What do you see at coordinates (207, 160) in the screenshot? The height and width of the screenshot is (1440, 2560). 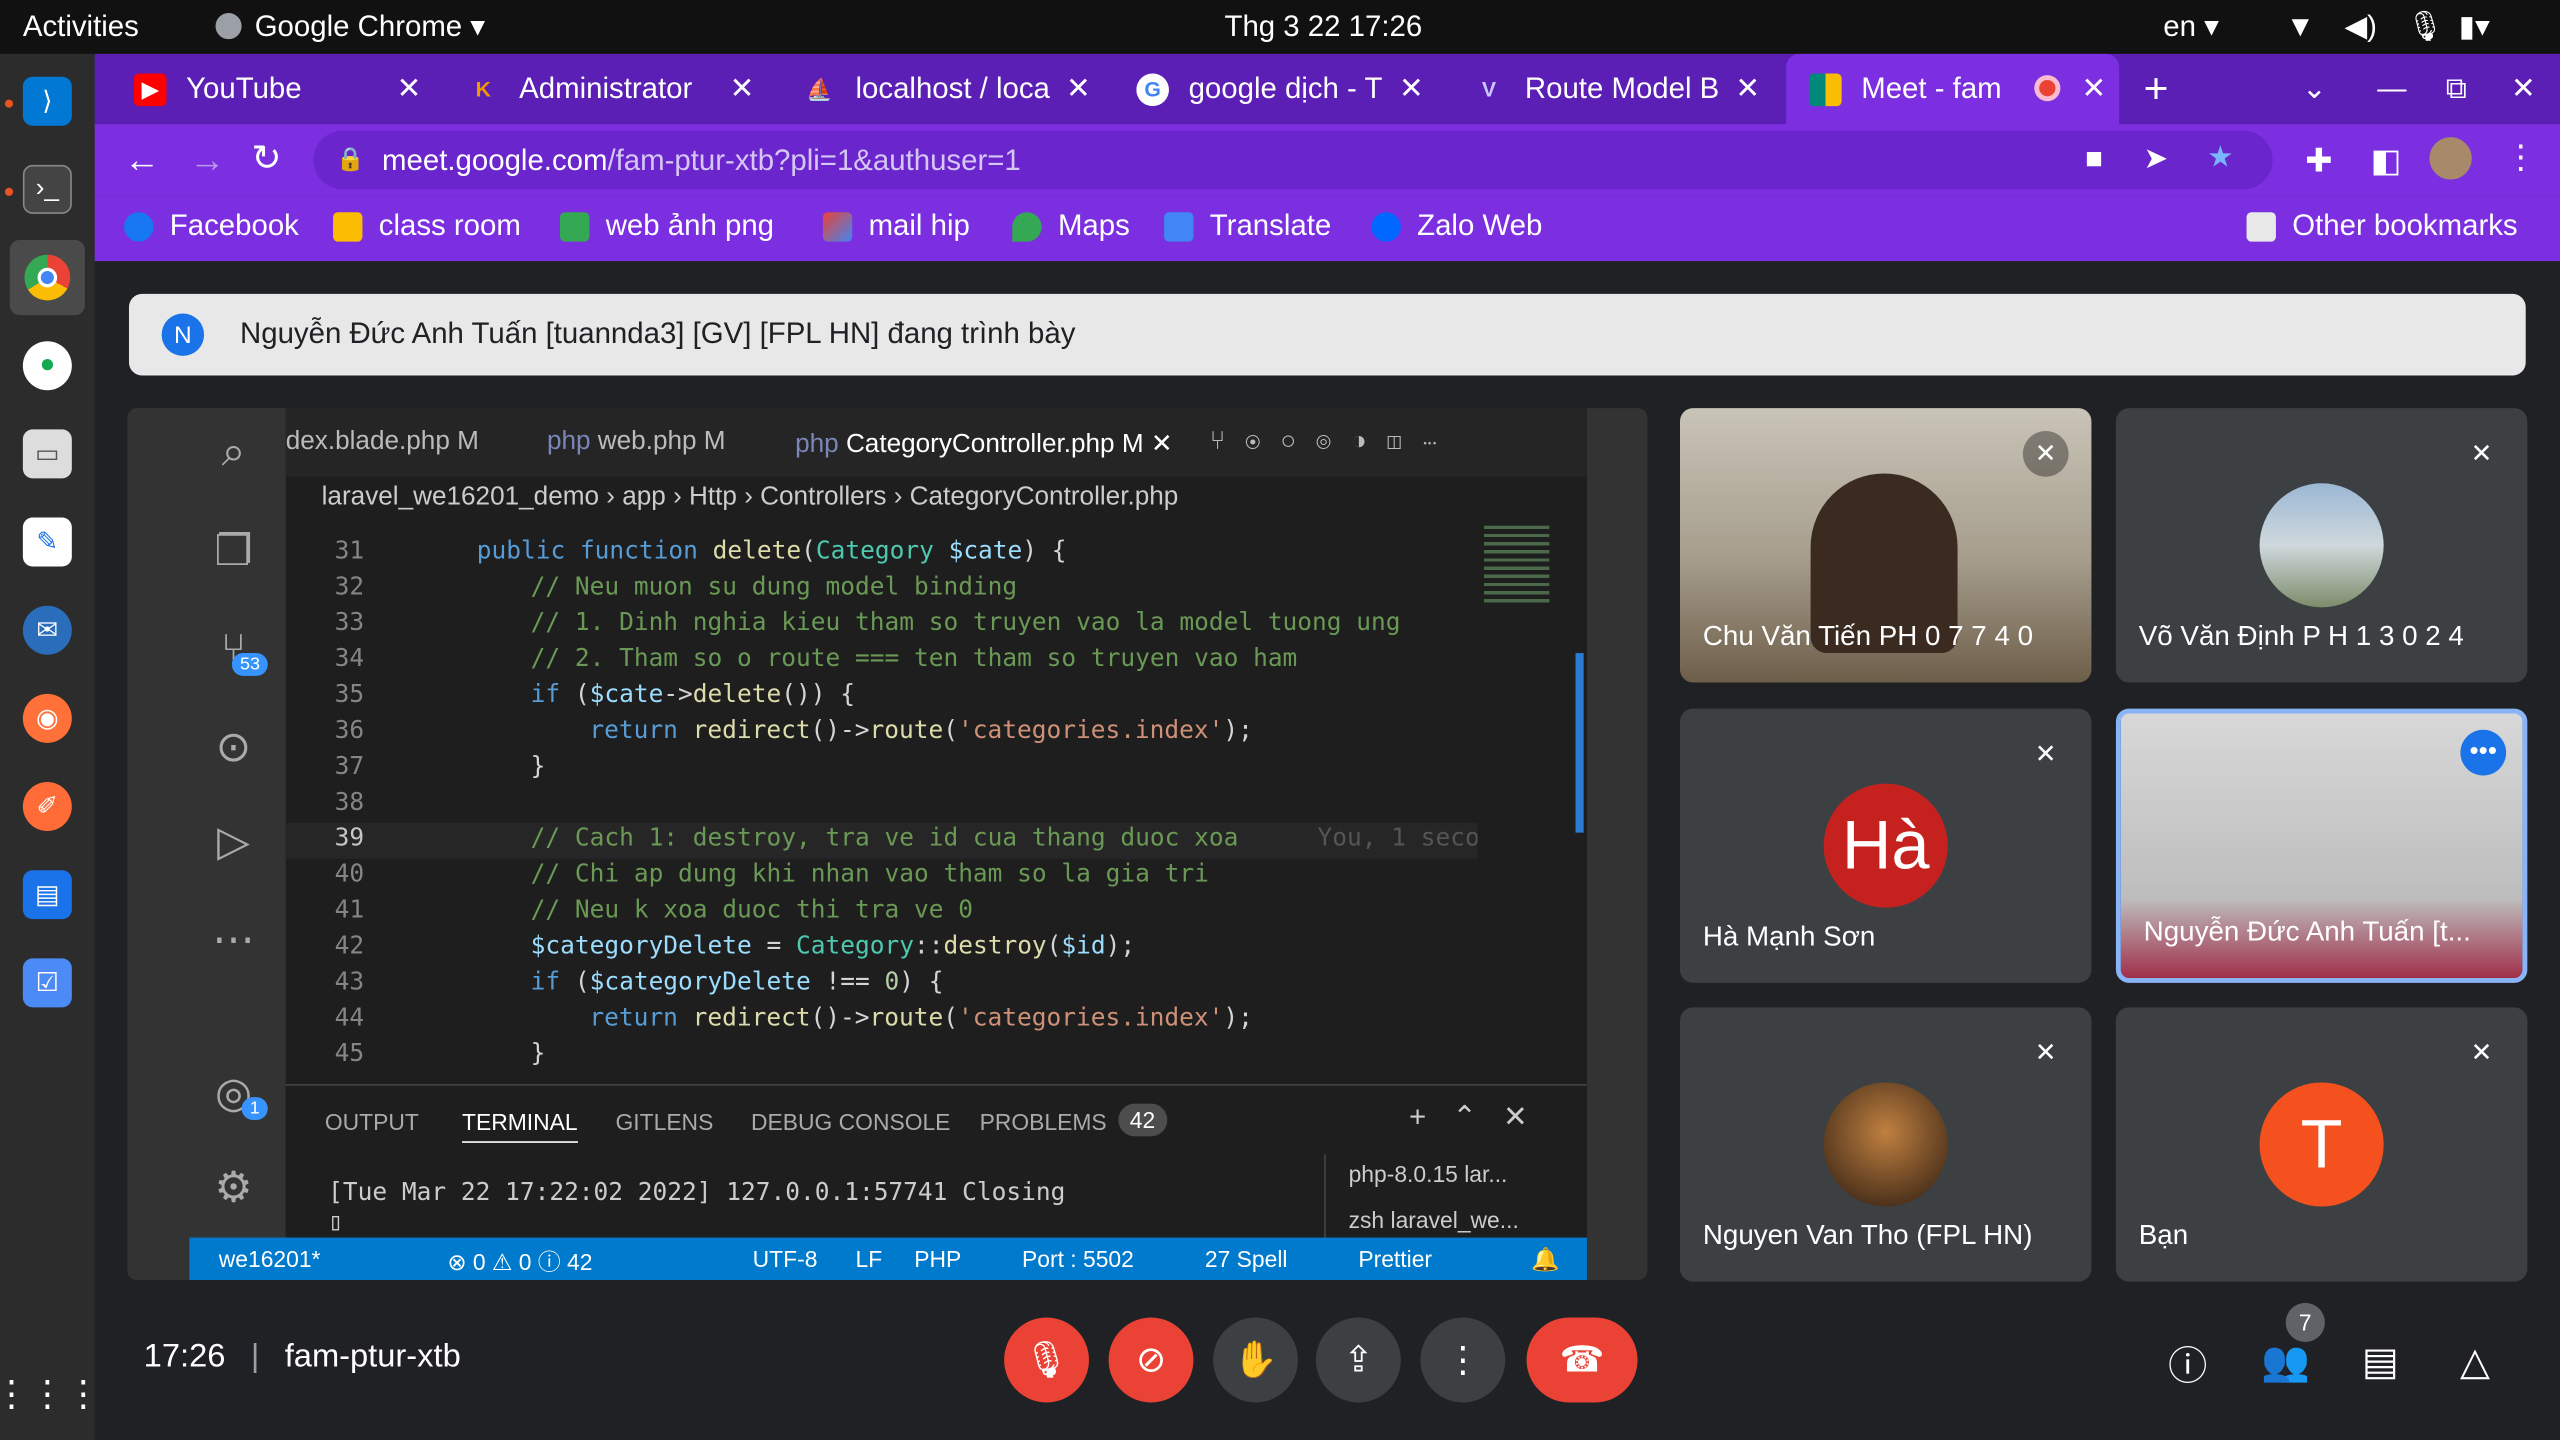 I see `forward-icon: →` at bounding box center [207, 160].